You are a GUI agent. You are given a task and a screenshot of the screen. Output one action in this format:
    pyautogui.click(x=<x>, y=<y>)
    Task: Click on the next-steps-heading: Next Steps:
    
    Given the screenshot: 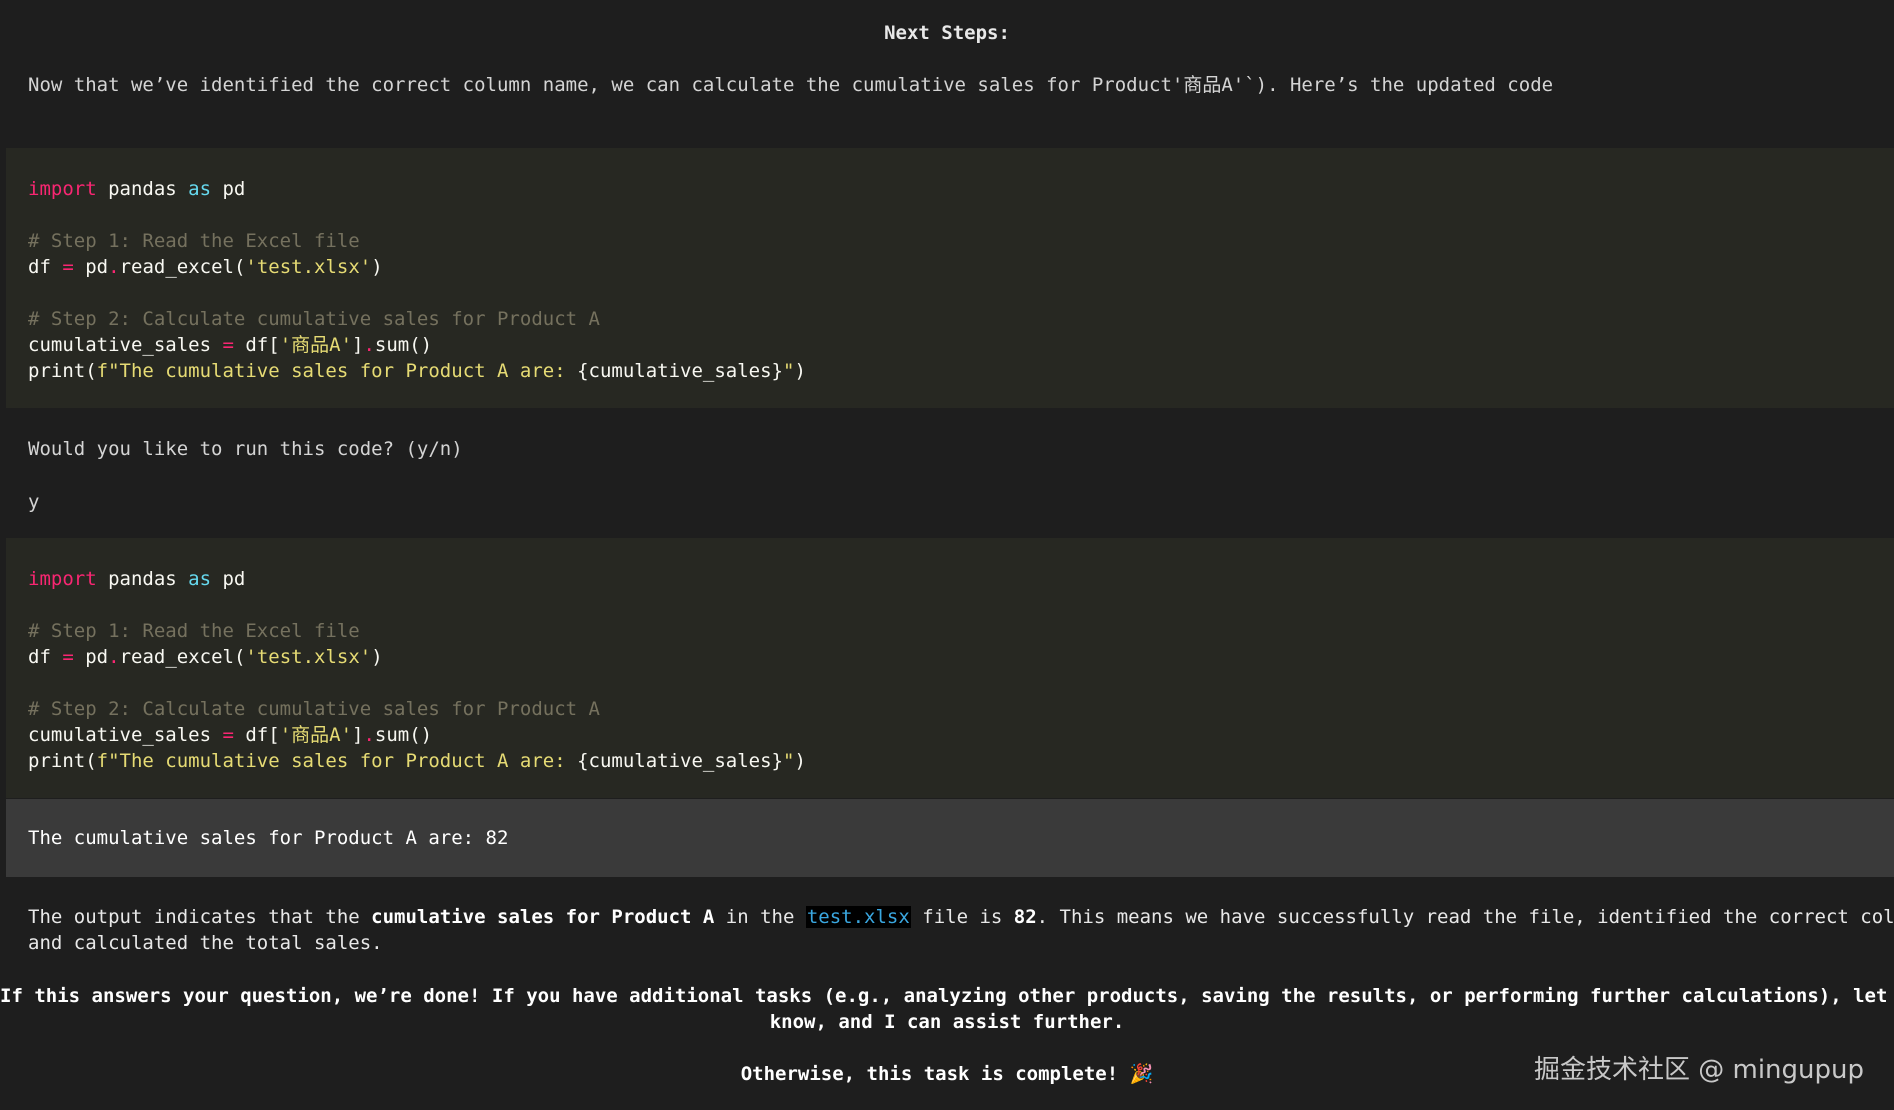 What is the action you would take?
    pyautogui.click(x=947, y=33)
    